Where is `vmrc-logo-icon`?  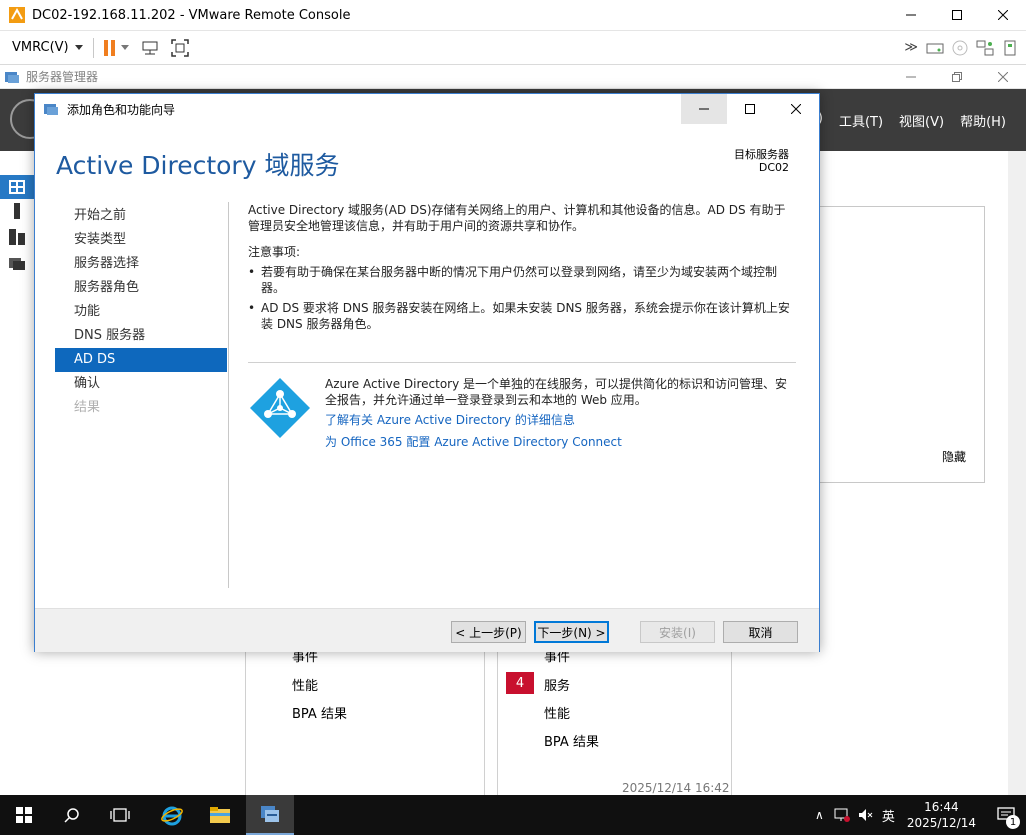
vmrc-logo-icon is located at coordinates (17, 15).